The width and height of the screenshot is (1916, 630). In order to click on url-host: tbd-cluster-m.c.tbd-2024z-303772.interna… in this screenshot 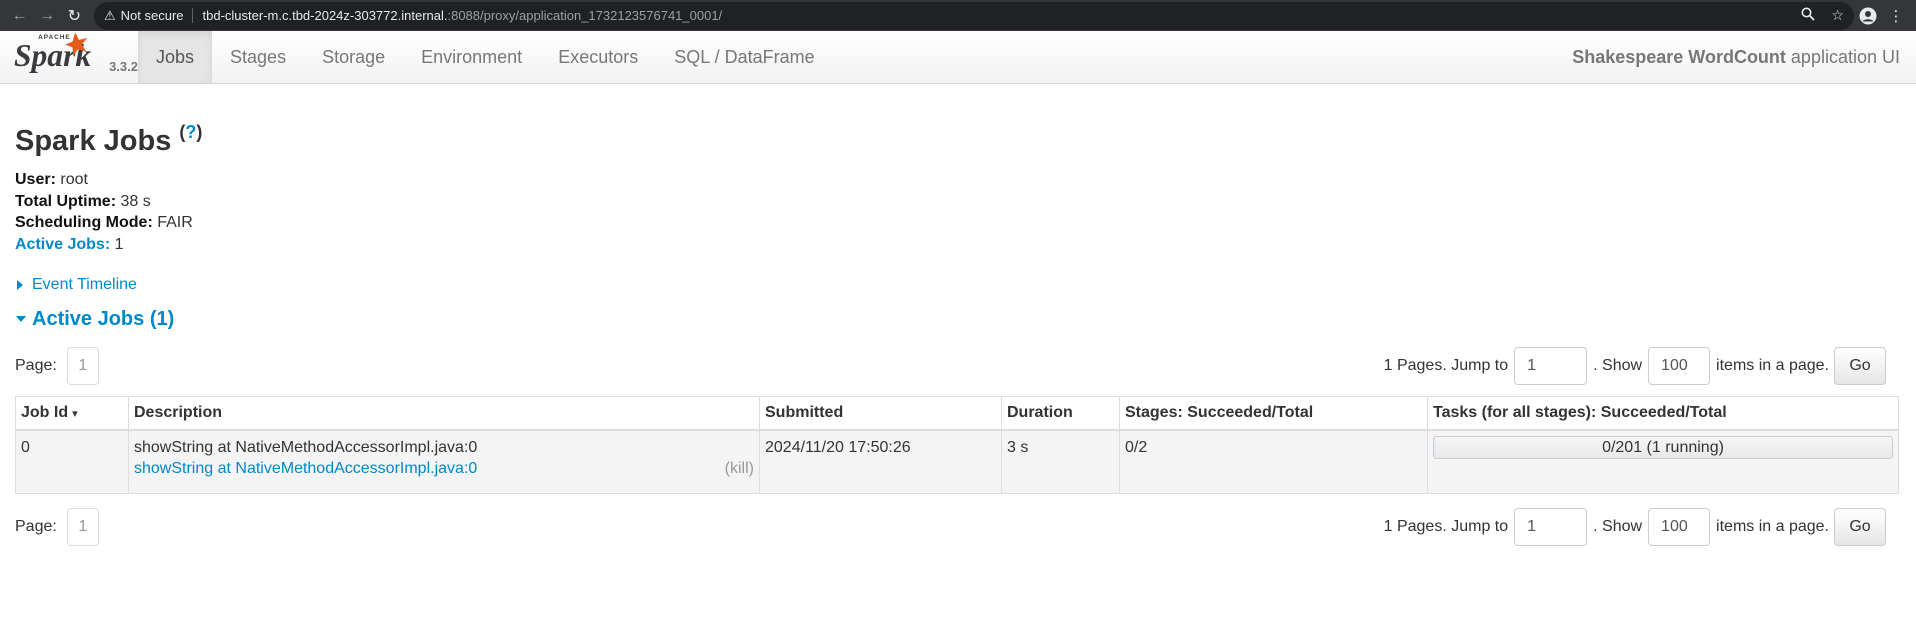, I will do `click(325, 15)`.